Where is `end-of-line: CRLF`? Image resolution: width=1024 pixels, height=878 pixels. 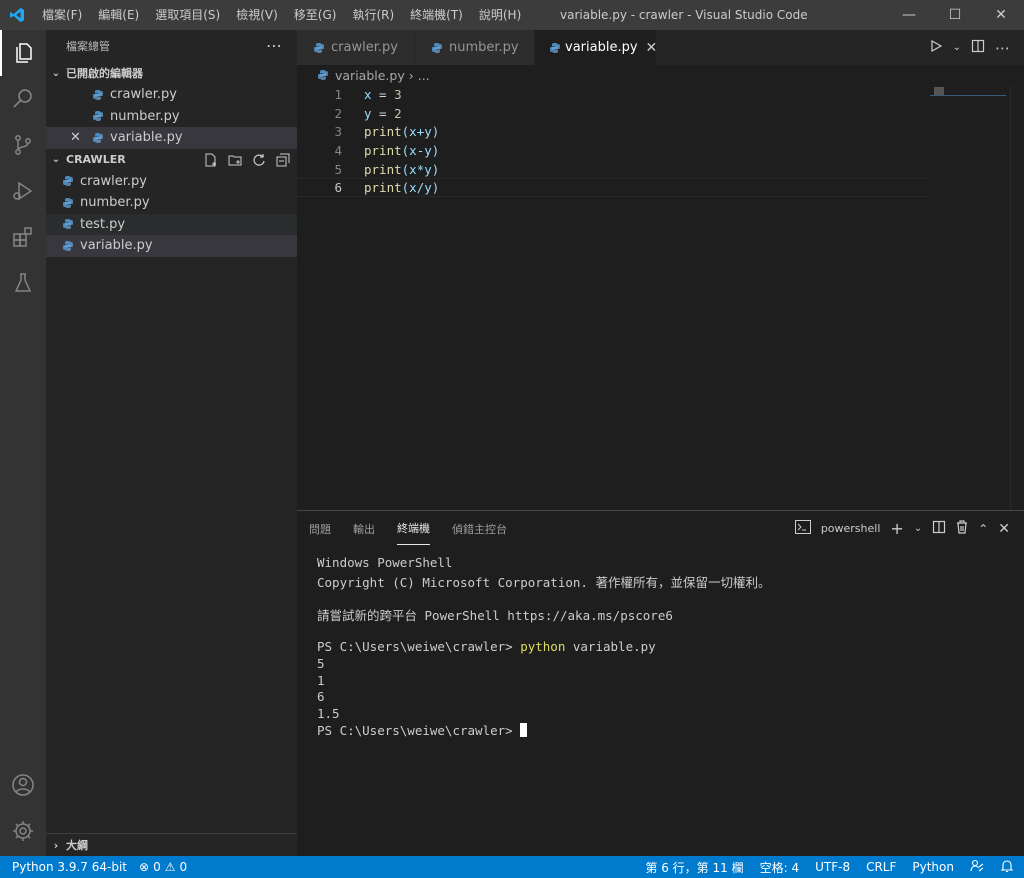 end-of-line: CRLF is located at coordinates (881, 867).